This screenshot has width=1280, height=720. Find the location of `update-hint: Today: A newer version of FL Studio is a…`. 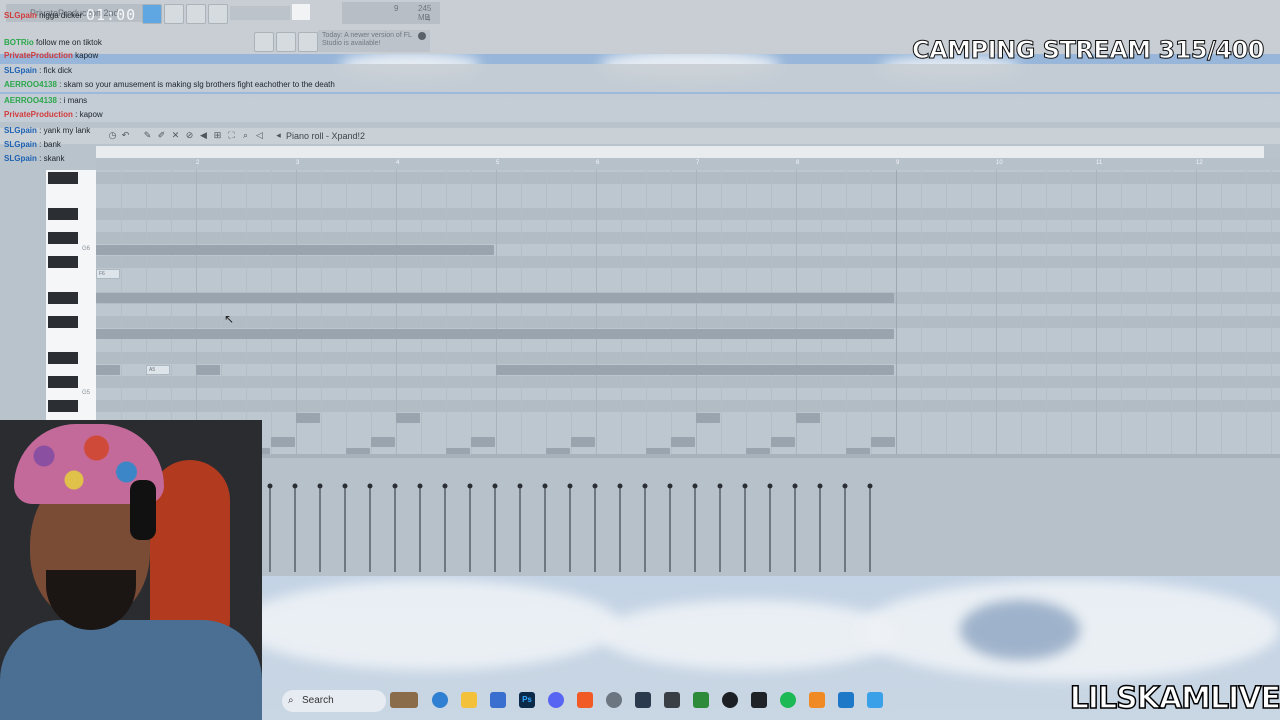

update-hint: Today: A newer version of FL Studio is a… is located at coordinates (374, 41).